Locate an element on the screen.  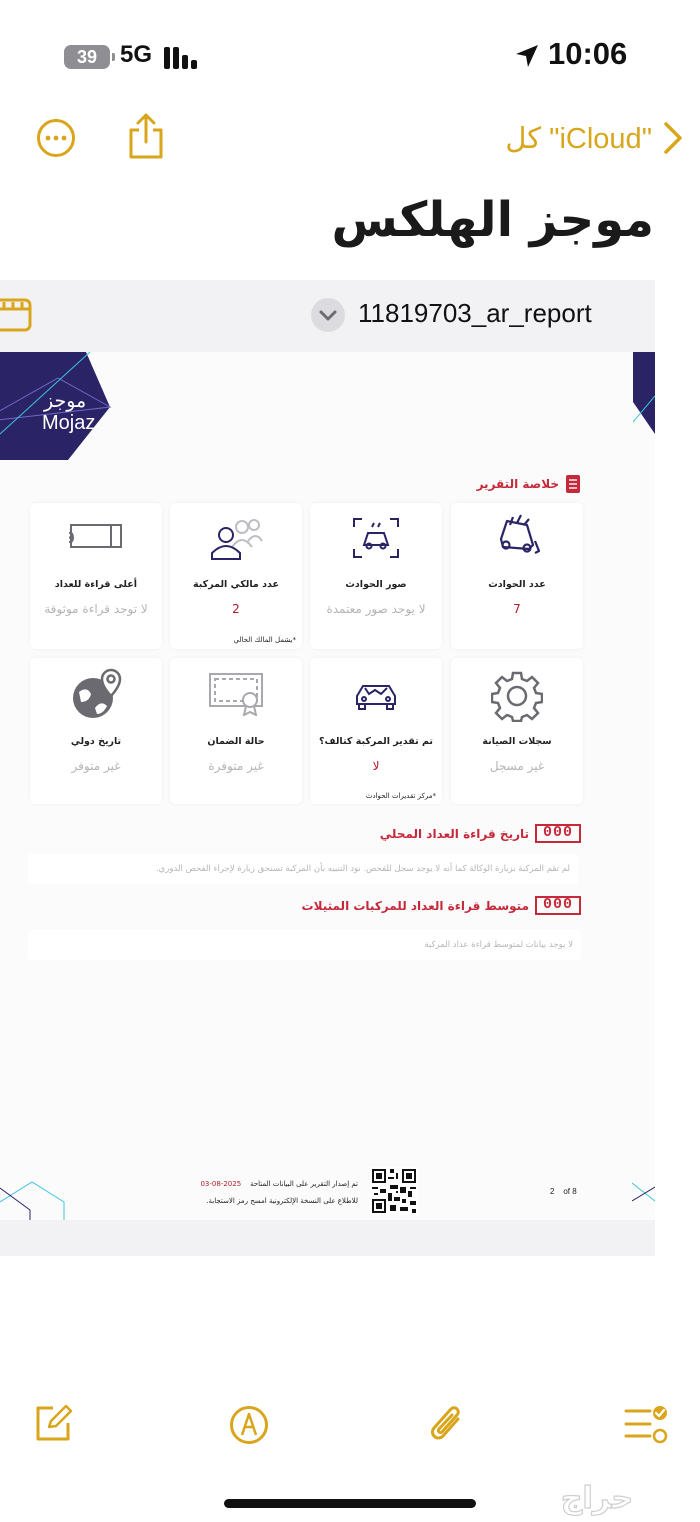
card-title: عدد الحوادث is located at coordinates (517, 584).